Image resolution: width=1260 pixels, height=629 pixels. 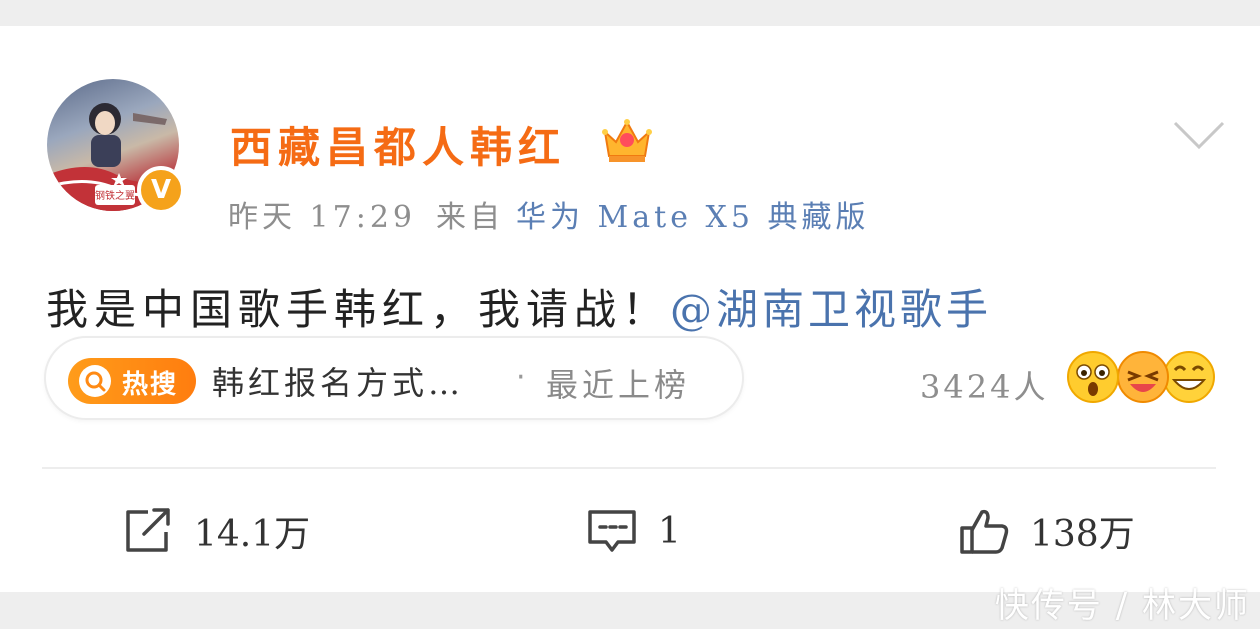 I want to click on hot-search-badge: 热搜, so click(x=132, y=381).